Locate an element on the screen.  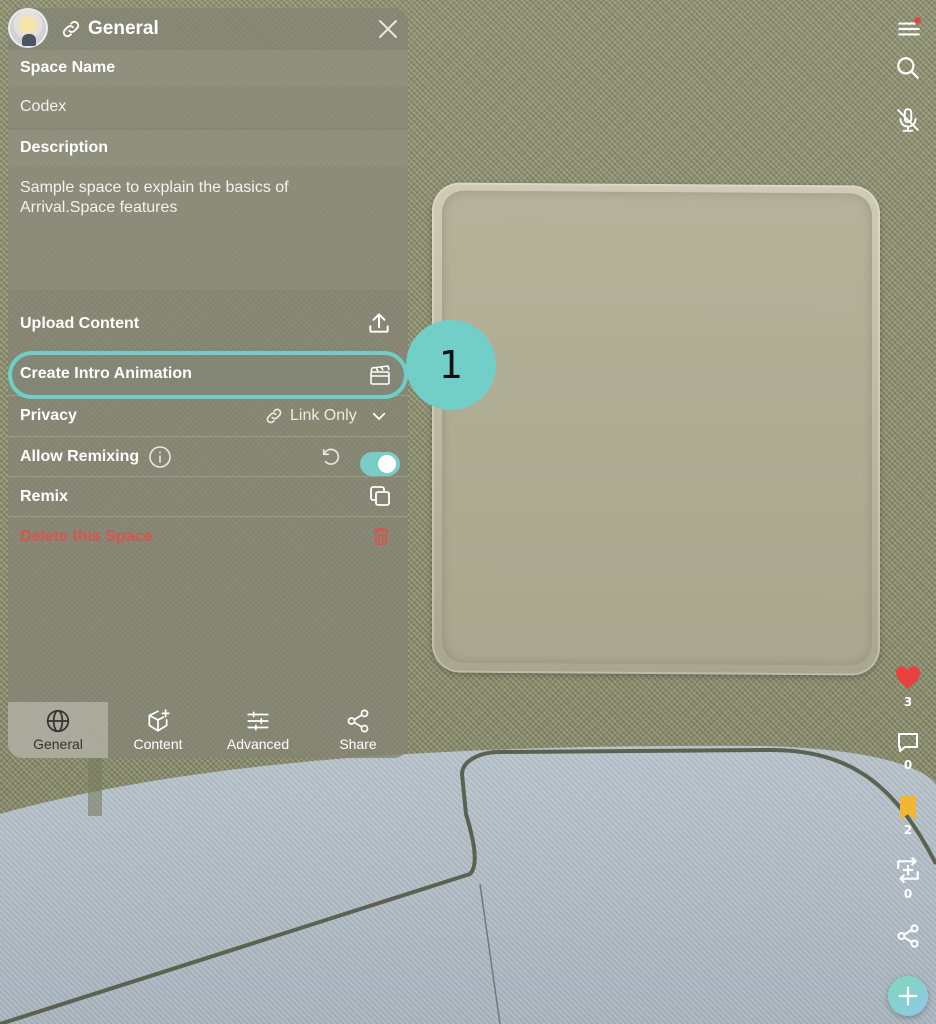
privacy-label: Privacy is located at coordinates (48, 415).